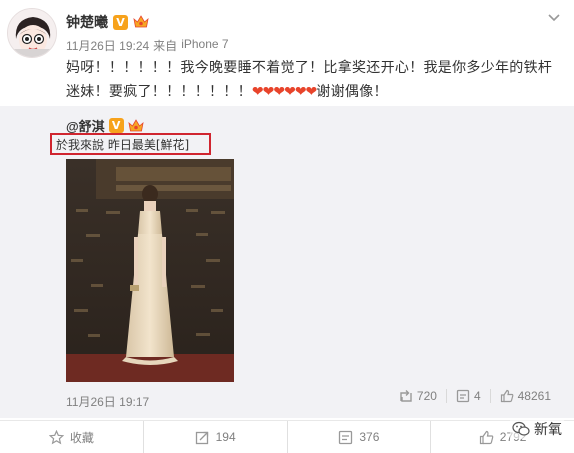 This screenshot has width=574, height=453. Describe the element at coordinates (521, 428) in the screenshot. I see `wechat-logo-icon` at that location.